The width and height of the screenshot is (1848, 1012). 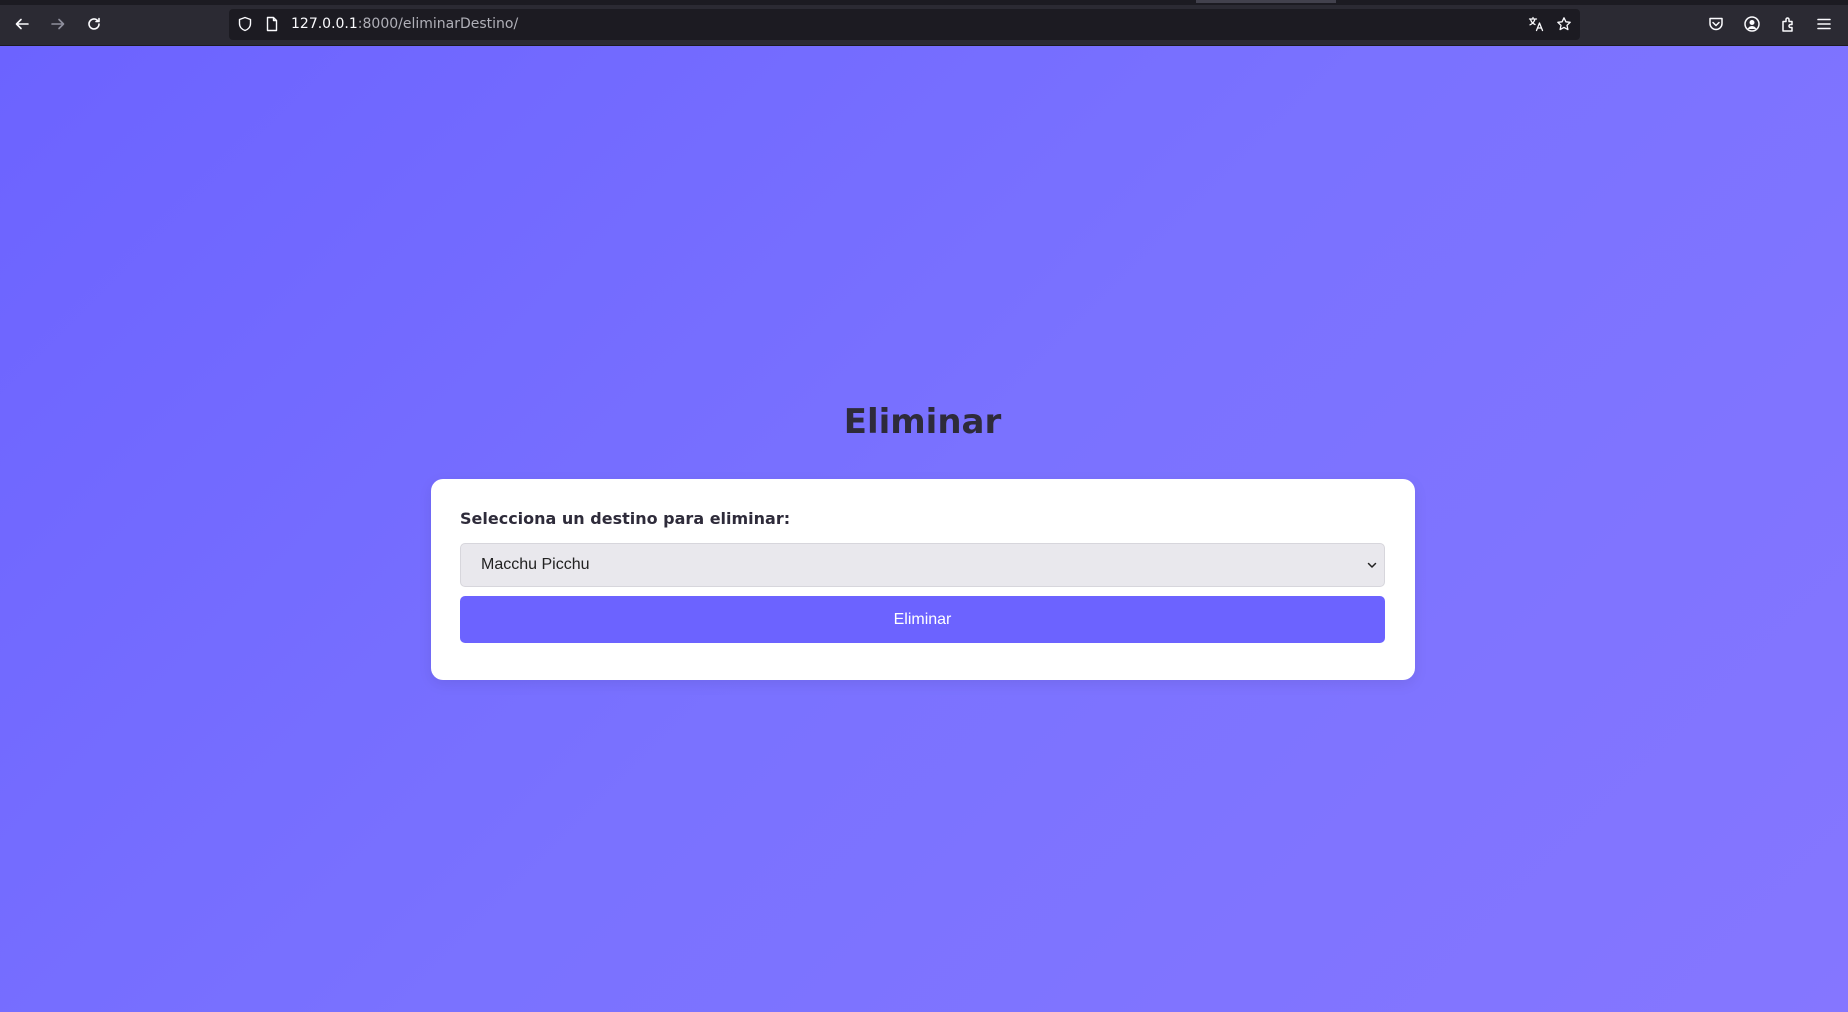 I want to click on browser-toolbar: 127.0.0.1:8000/eliminarDestino/, so click(x=924, y=23).